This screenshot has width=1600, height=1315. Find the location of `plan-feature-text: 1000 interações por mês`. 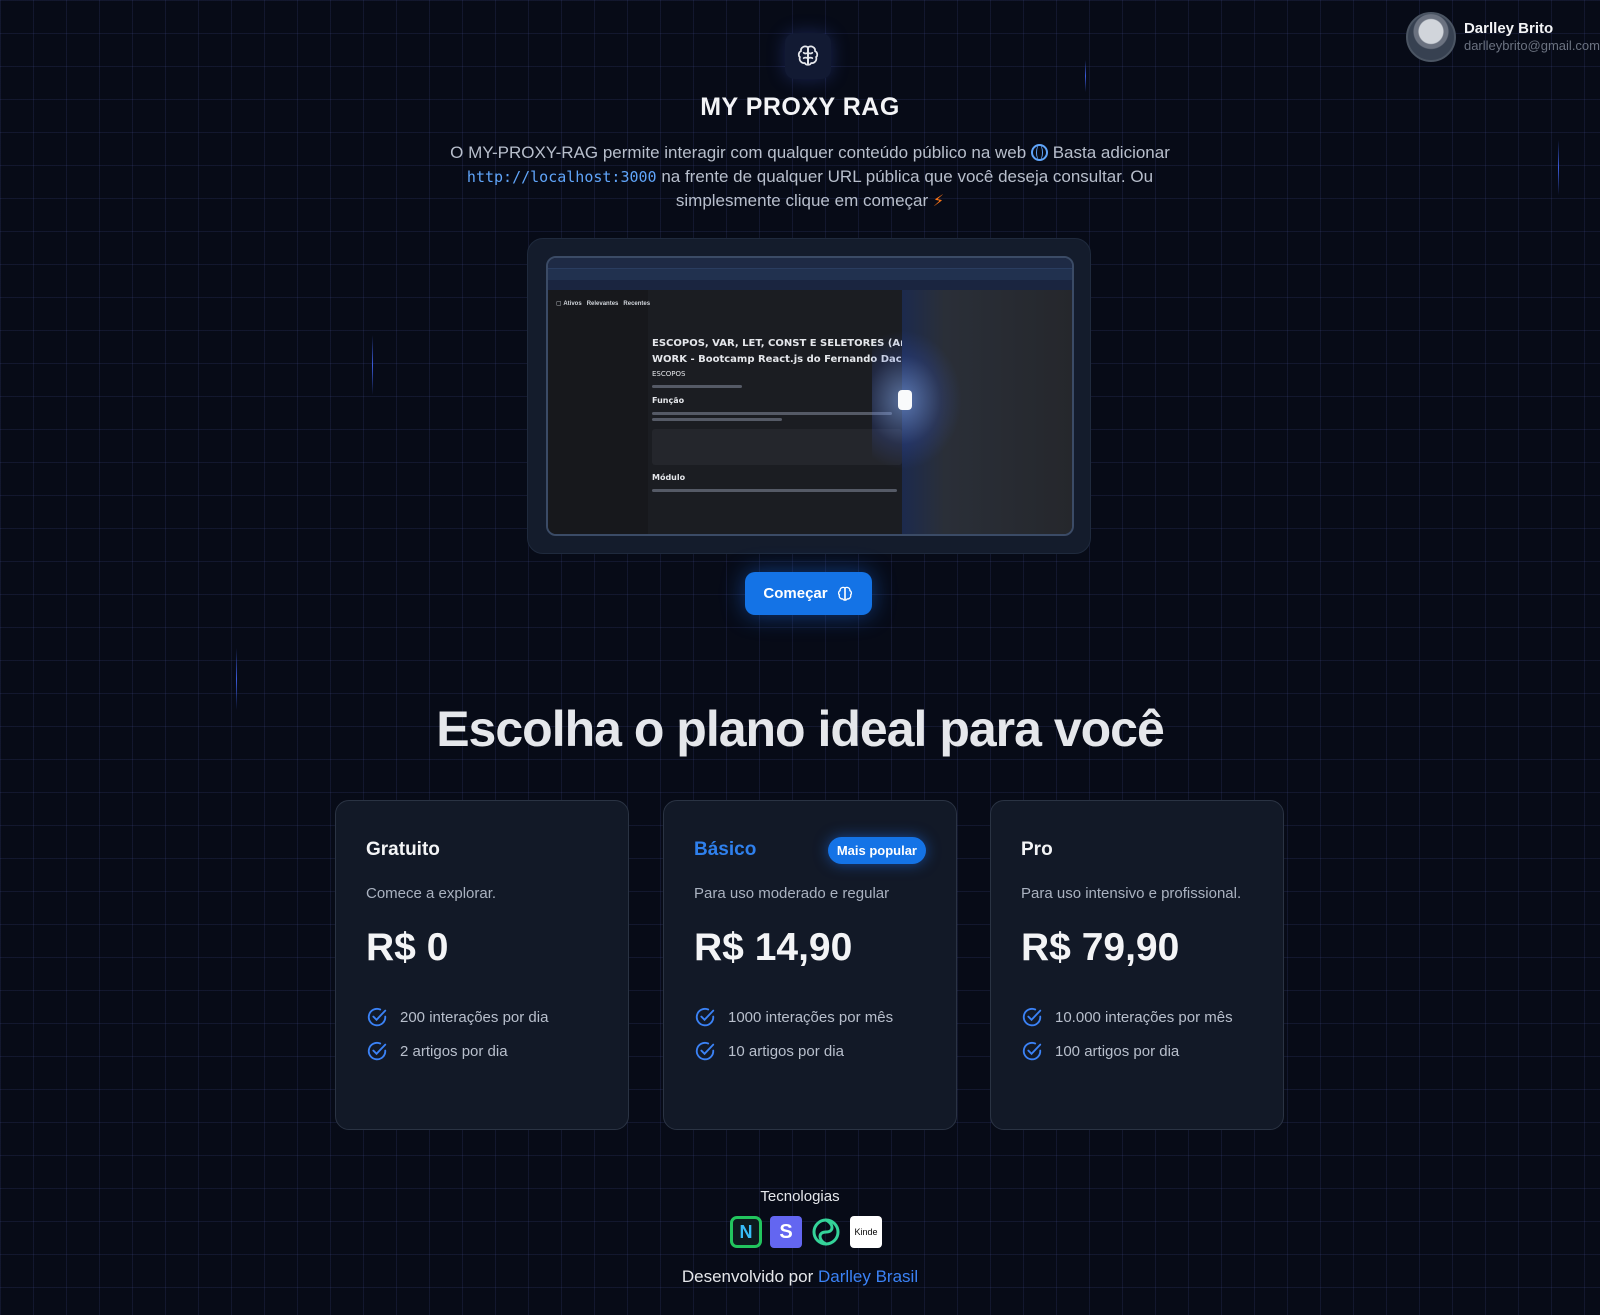

plan-feature-text: 1000 interações por mês is located at coordinates (811, 1017).